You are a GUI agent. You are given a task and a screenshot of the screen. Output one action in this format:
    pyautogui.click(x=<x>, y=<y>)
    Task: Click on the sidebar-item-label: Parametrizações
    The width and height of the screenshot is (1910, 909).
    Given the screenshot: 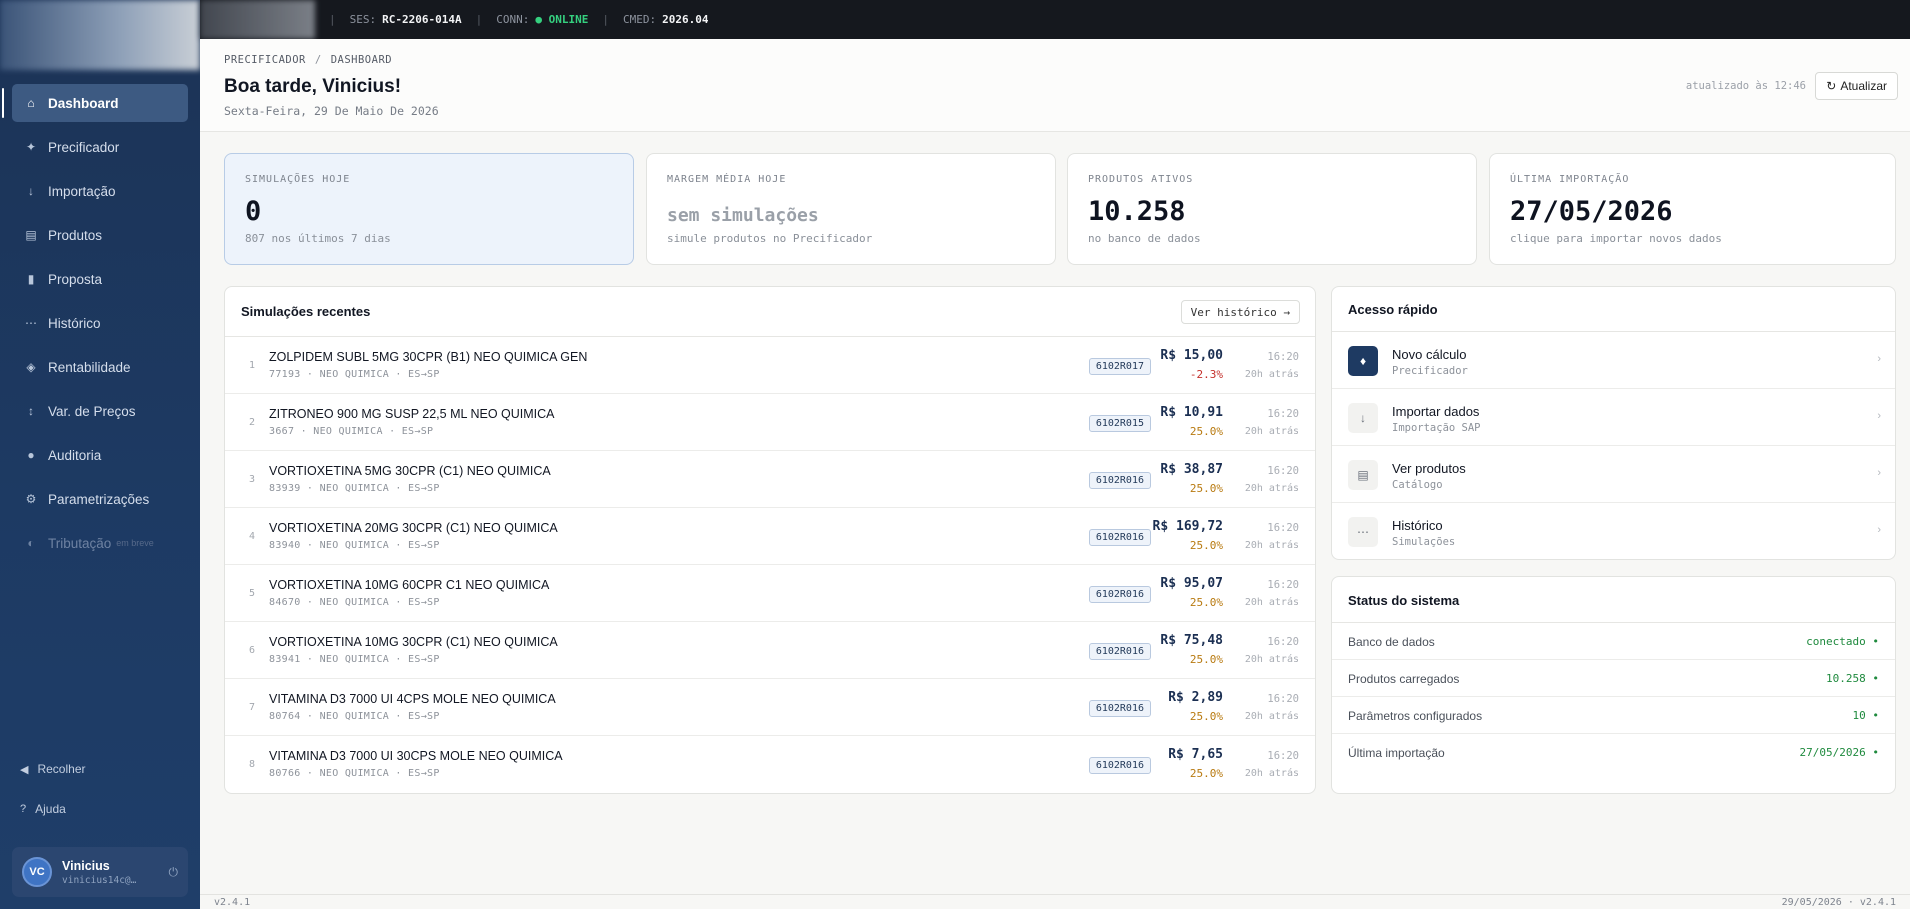 What is the action you would take?
    pyautogui.click(x=99, y=499)
    